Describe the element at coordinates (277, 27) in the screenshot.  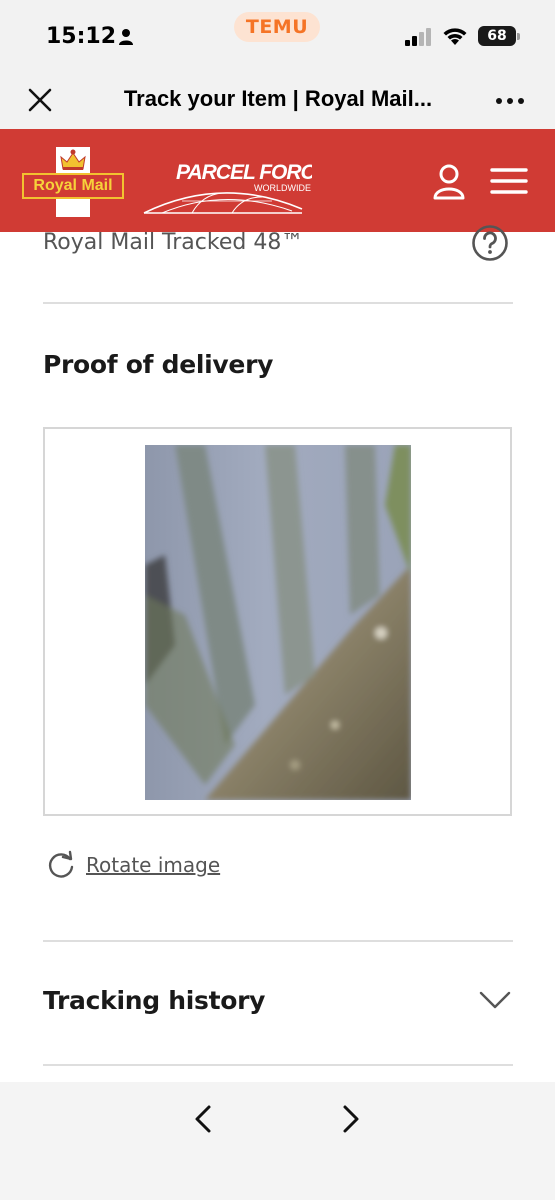
I see `temu-app-pill: TEMU` at that location.